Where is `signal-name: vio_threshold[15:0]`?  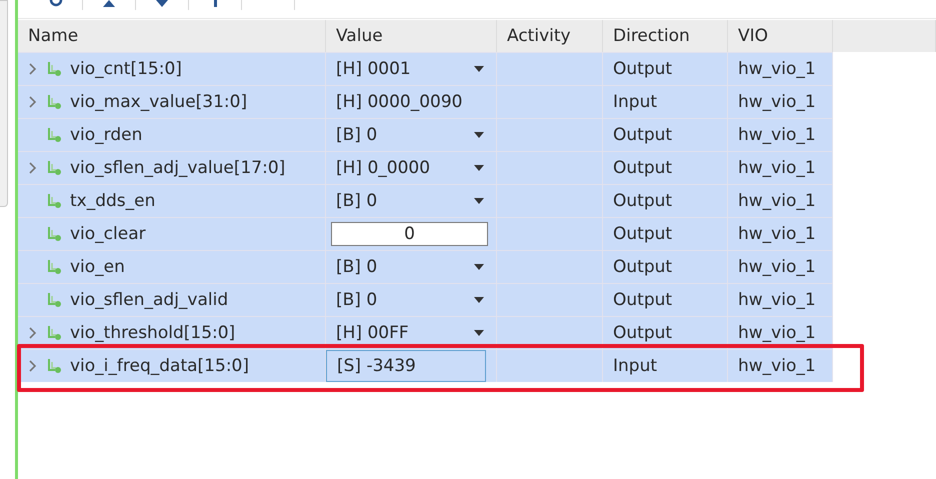
signal-name: vio_threshold[15:0] is located at coordinates (153, 333).